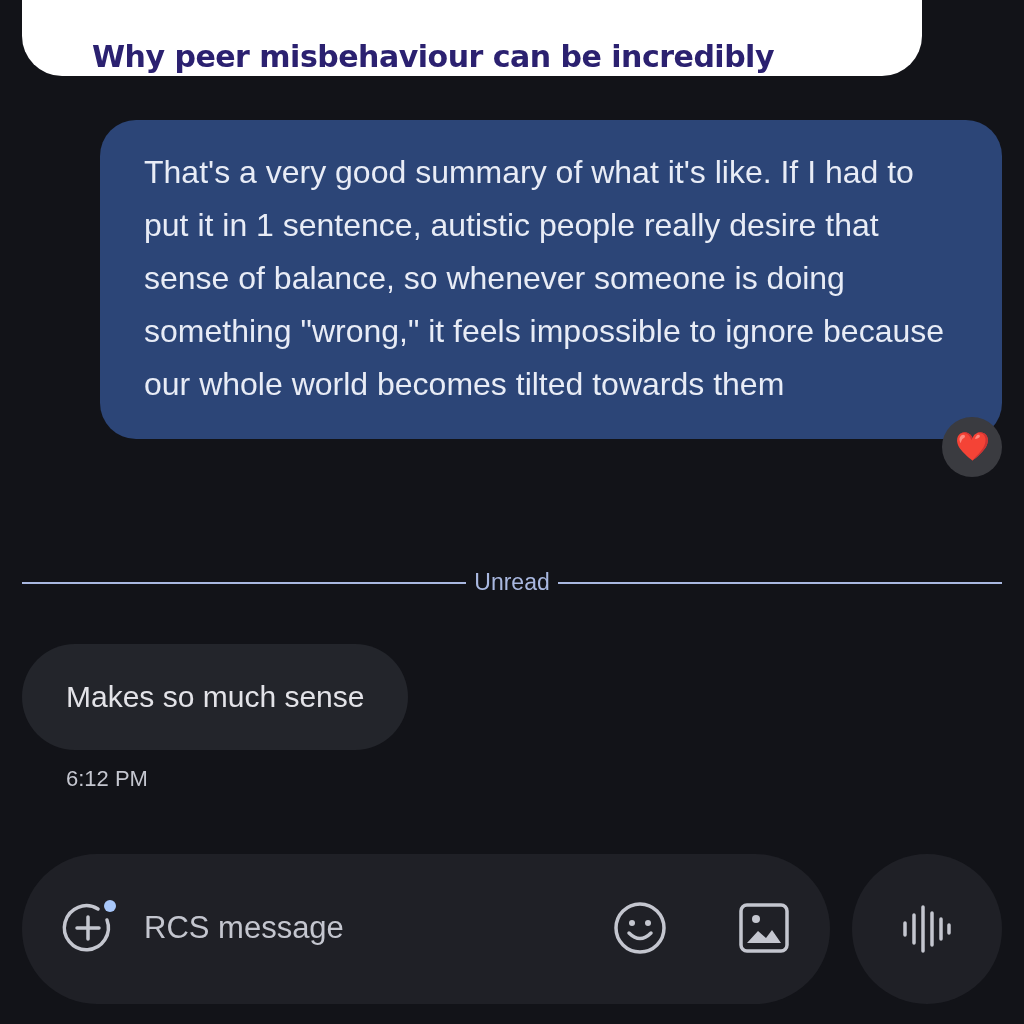  What do you see at coordinates (764, 928) in the screenshot?
I see `image-icon` at bounding box center [764, 928].